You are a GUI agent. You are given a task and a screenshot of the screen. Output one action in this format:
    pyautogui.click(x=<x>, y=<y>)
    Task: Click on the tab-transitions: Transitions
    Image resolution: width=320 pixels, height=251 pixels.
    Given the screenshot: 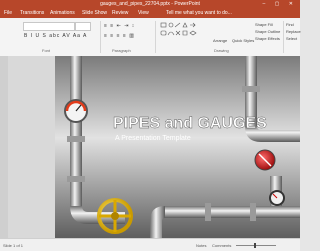 What is the action you would take?
    pyautogui.click(x=32, y=13)
    